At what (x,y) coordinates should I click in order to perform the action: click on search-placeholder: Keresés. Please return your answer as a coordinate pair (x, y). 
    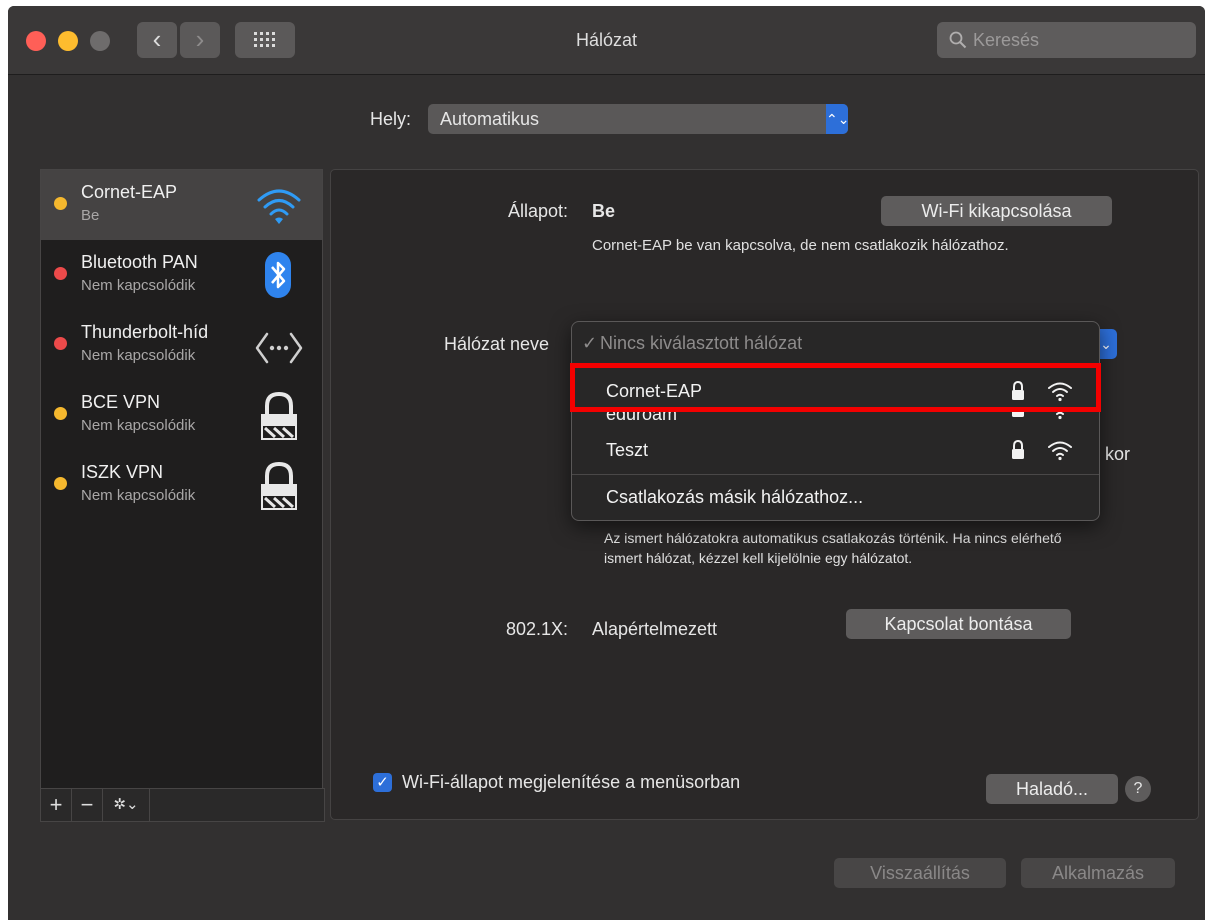
    Looking at the image, I should click on (1006, 40).